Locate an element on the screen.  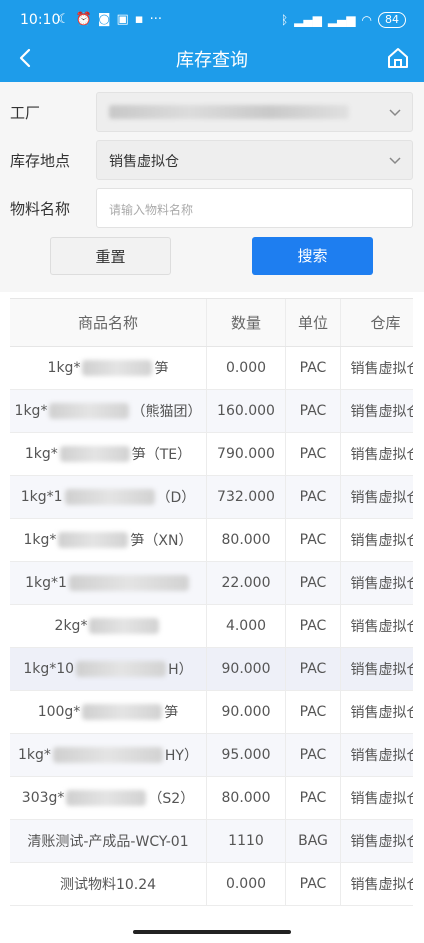
table-row: 1kg*1 （D） 732.000PAC 销售虚拟仓 is located at coordinates (211, 497).